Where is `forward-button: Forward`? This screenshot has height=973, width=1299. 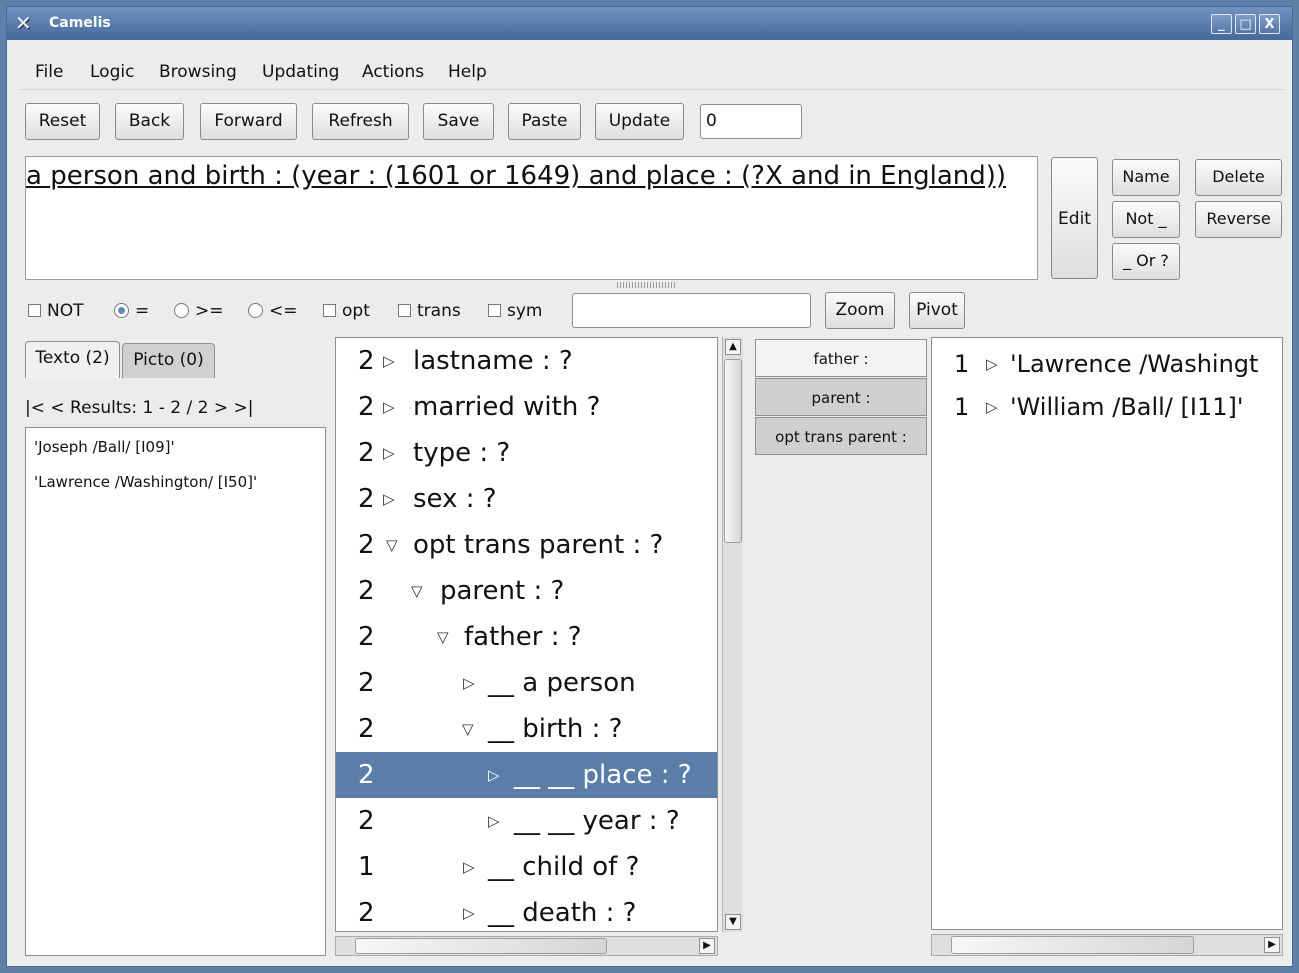
forward-button: Forward is located at coordinates (248, 121).